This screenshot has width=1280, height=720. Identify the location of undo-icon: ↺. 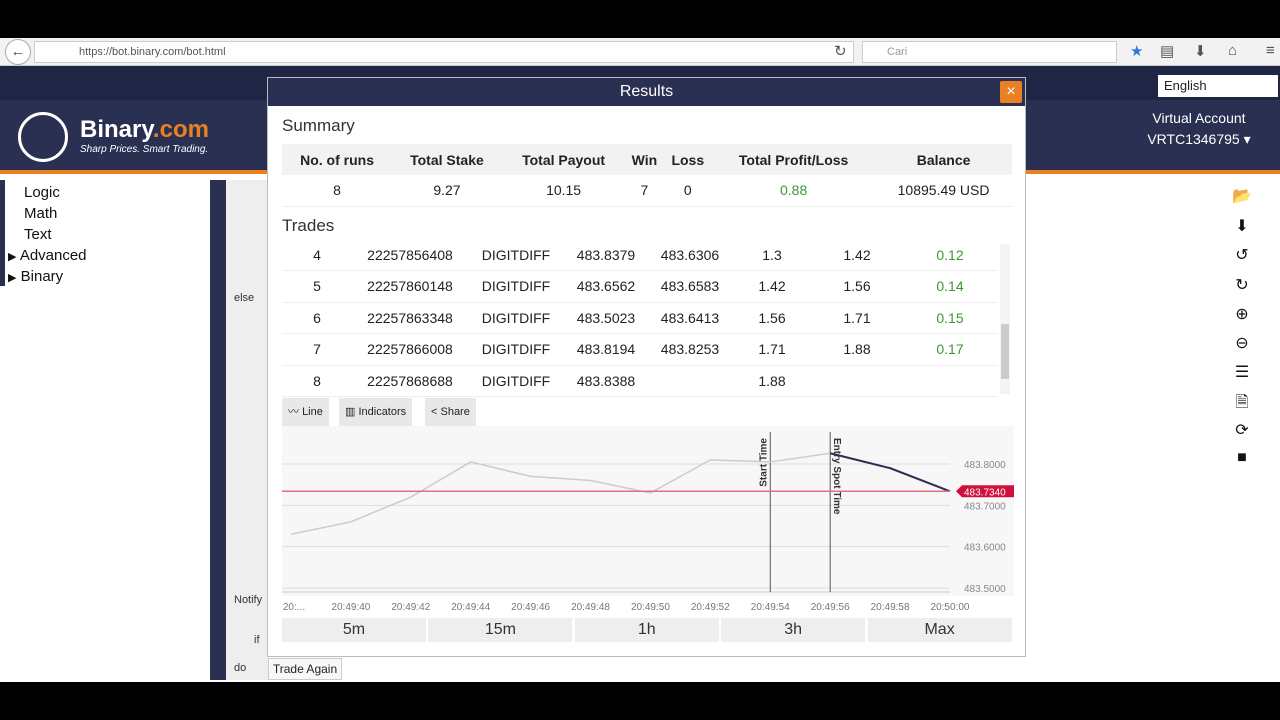
(1242, 255).